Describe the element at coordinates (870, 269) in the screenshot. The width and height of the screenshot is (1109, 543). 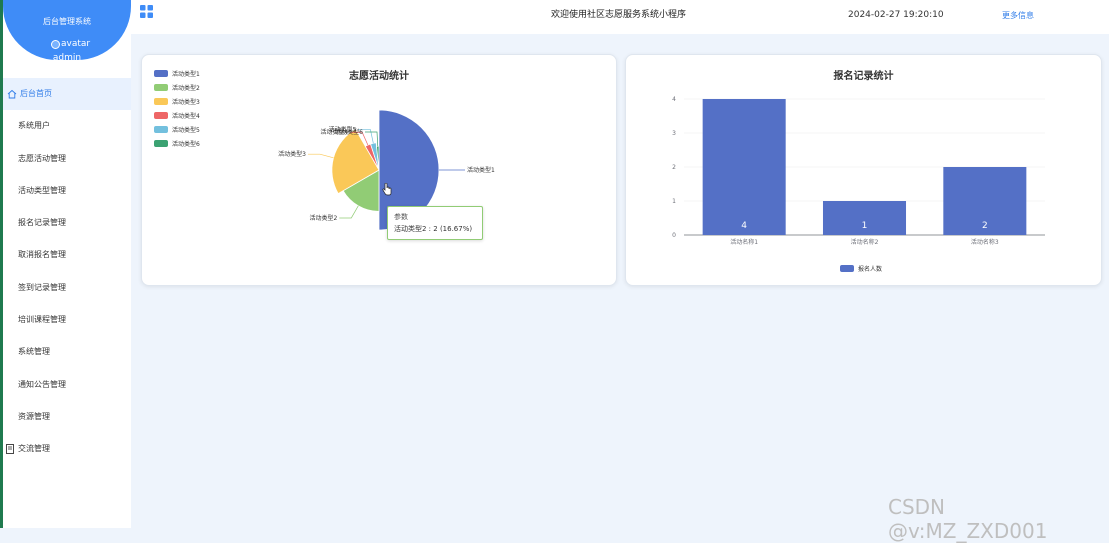
I see `bar-legend-label: 报名人数` at that location.